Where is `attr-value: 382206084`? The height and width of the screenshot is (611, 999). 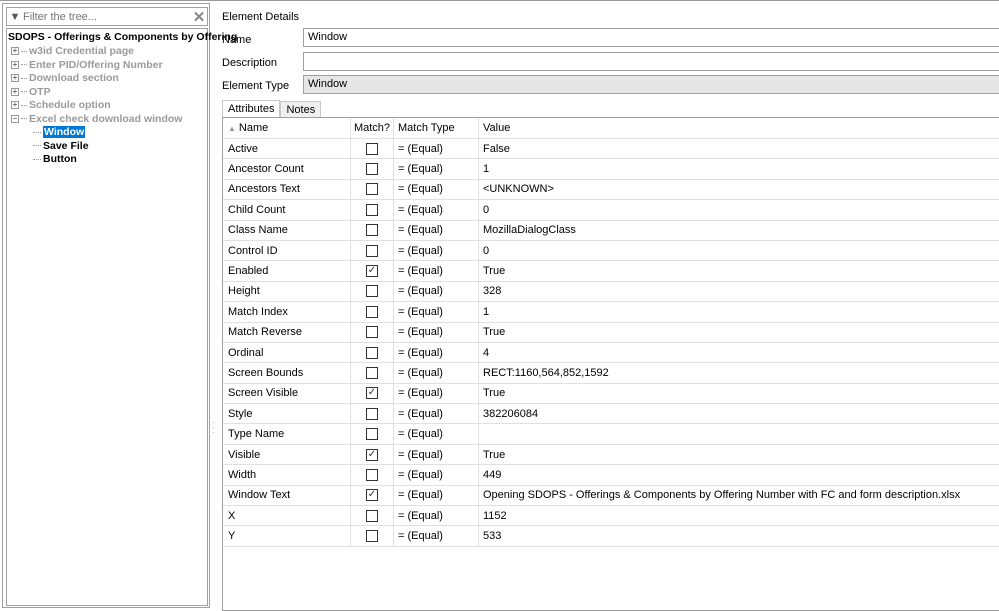
attr-value: 382206084 is located at coordinates (739, 413).